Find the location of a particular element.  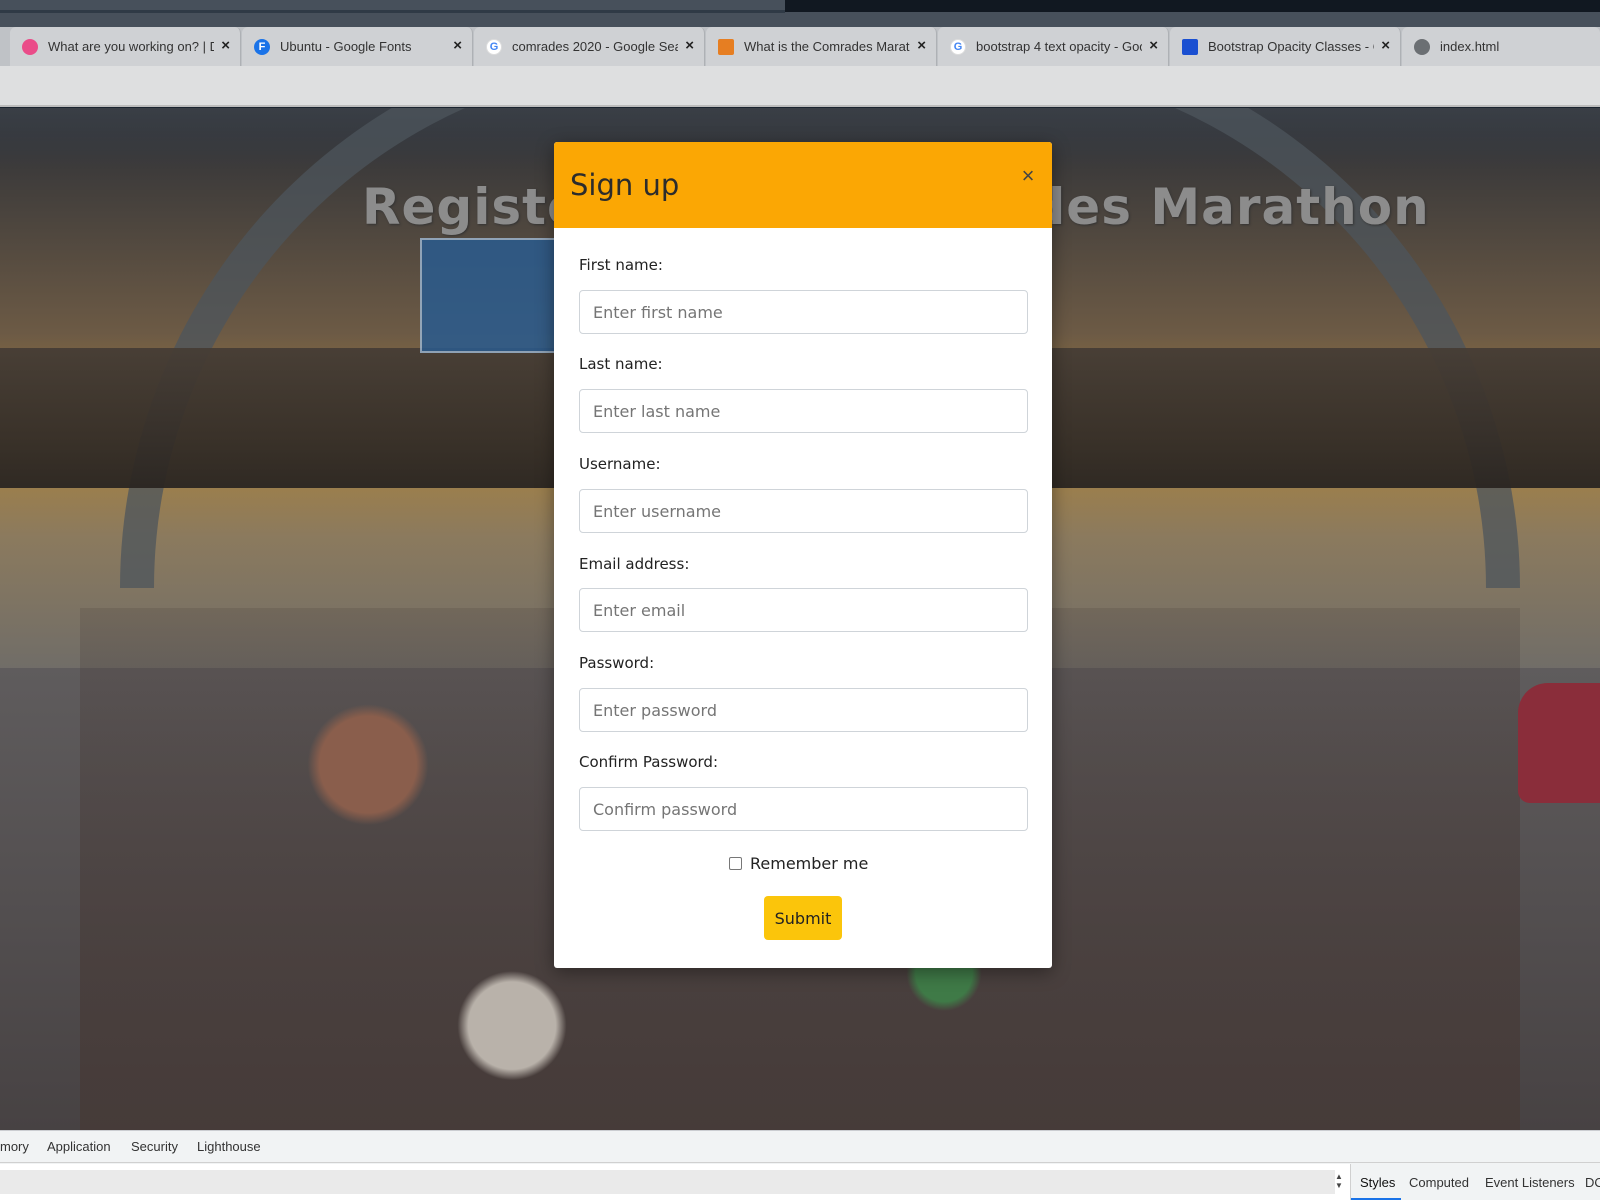

tab-google-search-comrades: G comrades 2020 - Google Search × is located at coordinates (589, 46).